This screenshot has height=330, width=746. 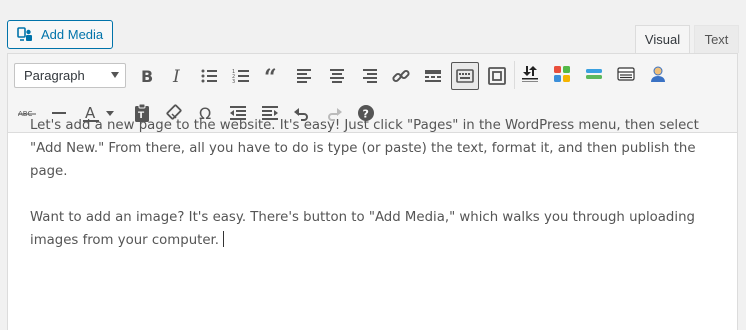 What do you see at coordinates (716, 39) in the screenshot?
I see `tab-text: Text` at bounding box center [716, 39].